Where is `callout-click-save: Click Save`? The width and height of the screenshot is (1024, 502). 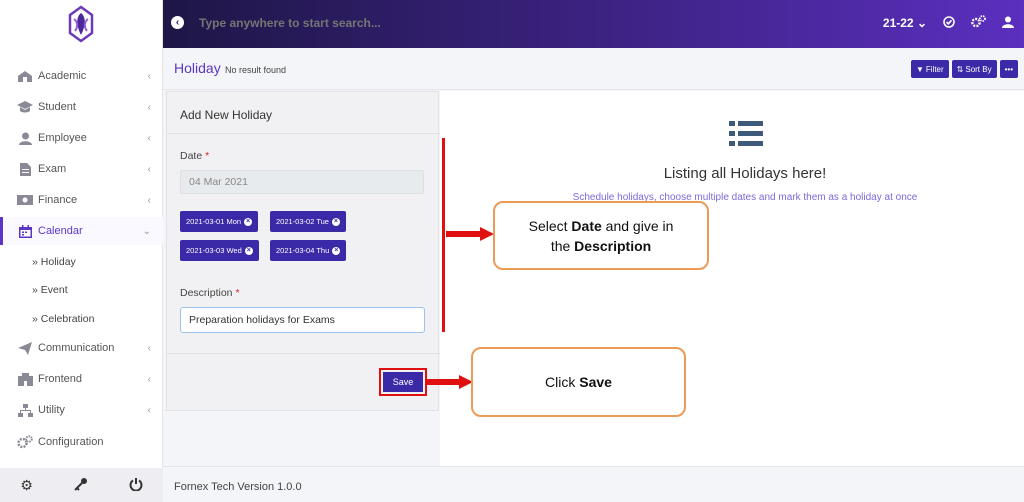 callout-click-save: Click Save is located at coordinates (578, 382).